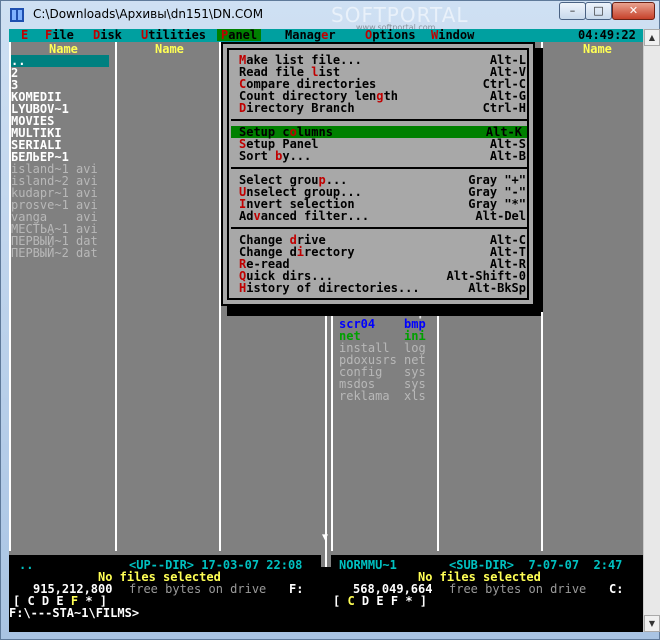 The width and height of the screenshot is (660, 640). What do you see at coordinates (329, 252) in the screenshot?
I see `menu-item-label: rectory` at bounding box center [329, 252].